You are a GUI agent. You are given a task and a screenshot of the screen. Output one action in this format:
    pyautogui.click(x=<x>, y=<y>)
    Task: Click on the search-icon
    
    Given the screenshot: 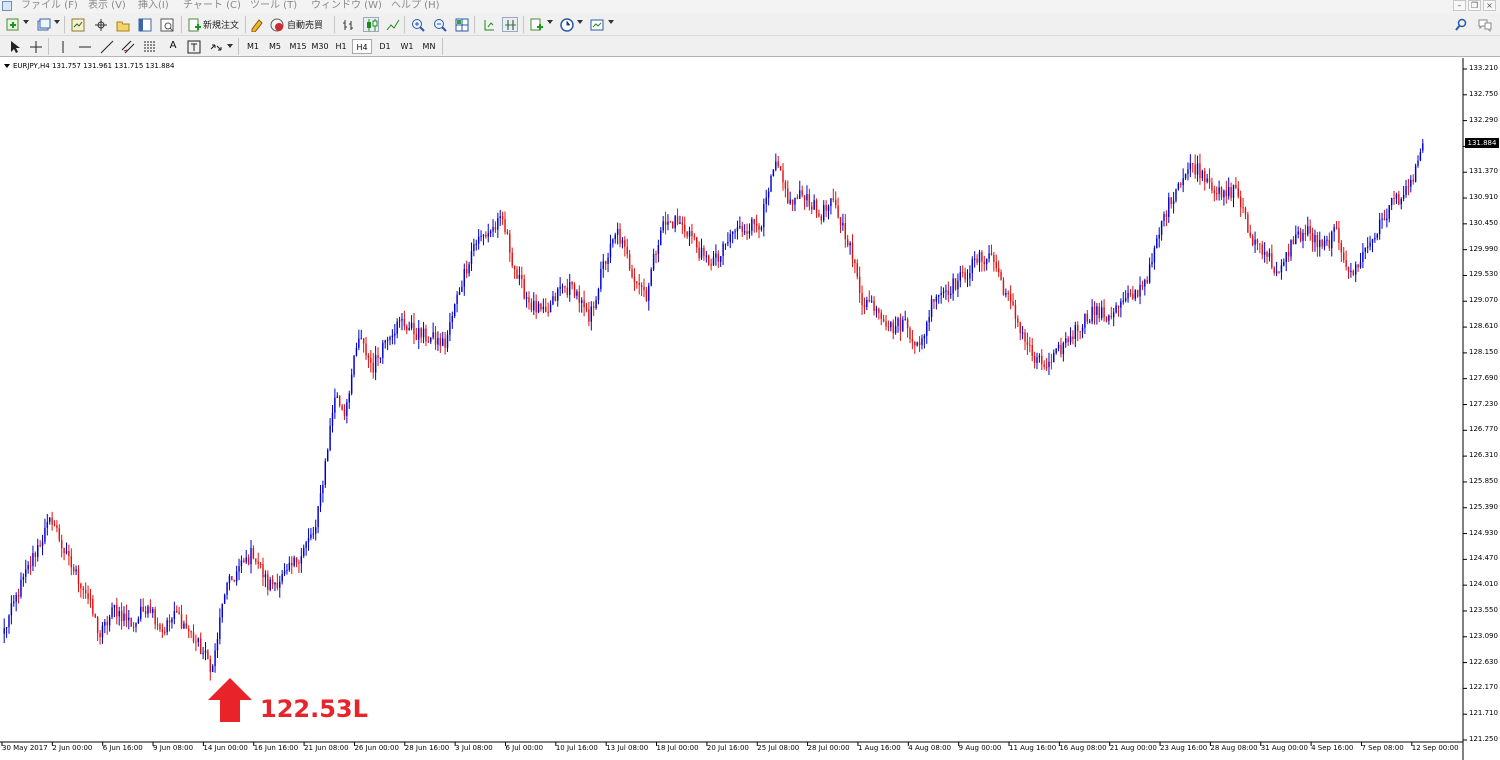 What is the action you would take?
    pyautogui.click(x=1461, y=24)
    